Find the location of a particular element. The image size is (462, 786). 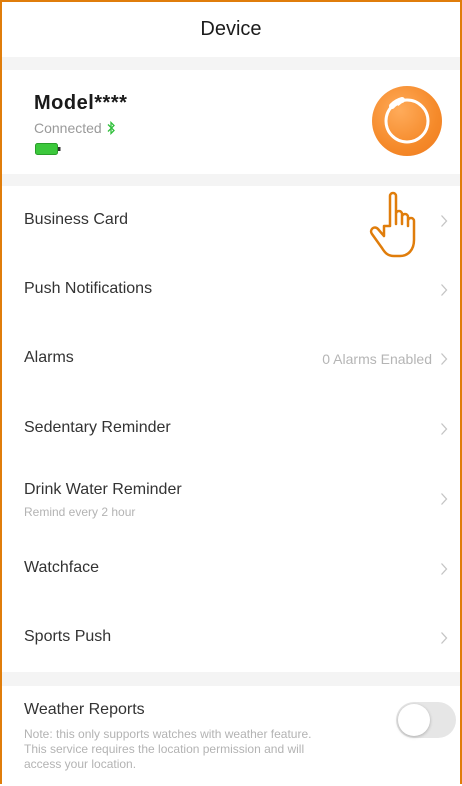

menu-item-watchface: Watchface is located at coordinates (231, 568).